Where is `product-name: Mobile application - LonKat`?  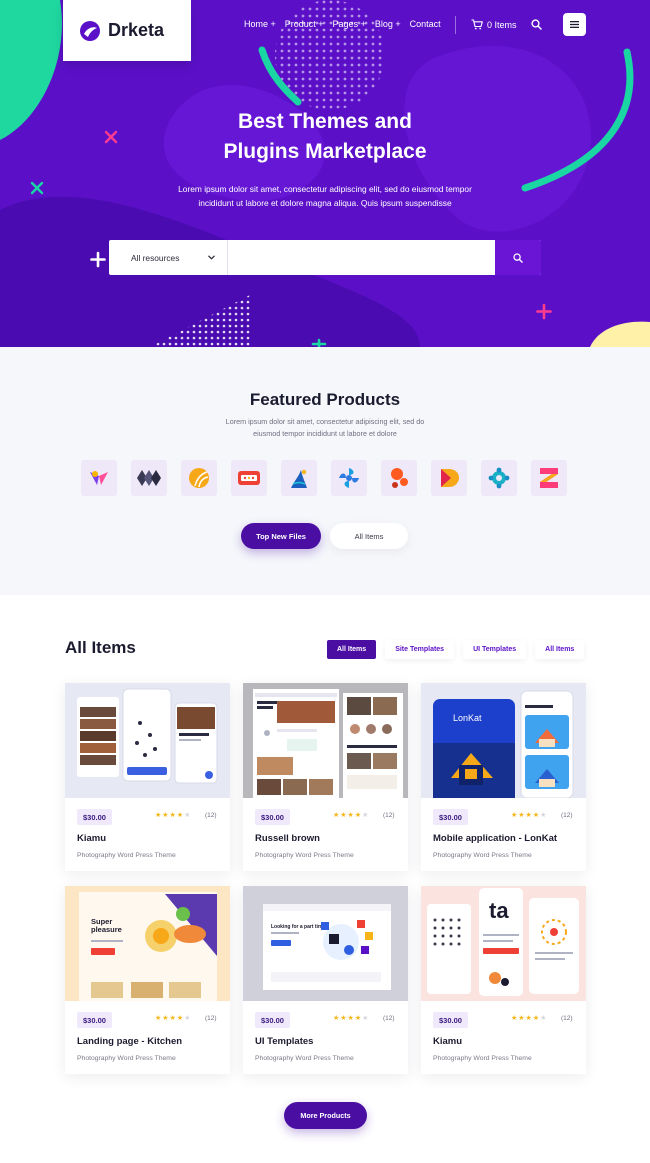
product-name: Mobile application - LonKat is located at coordinates (495, 838).